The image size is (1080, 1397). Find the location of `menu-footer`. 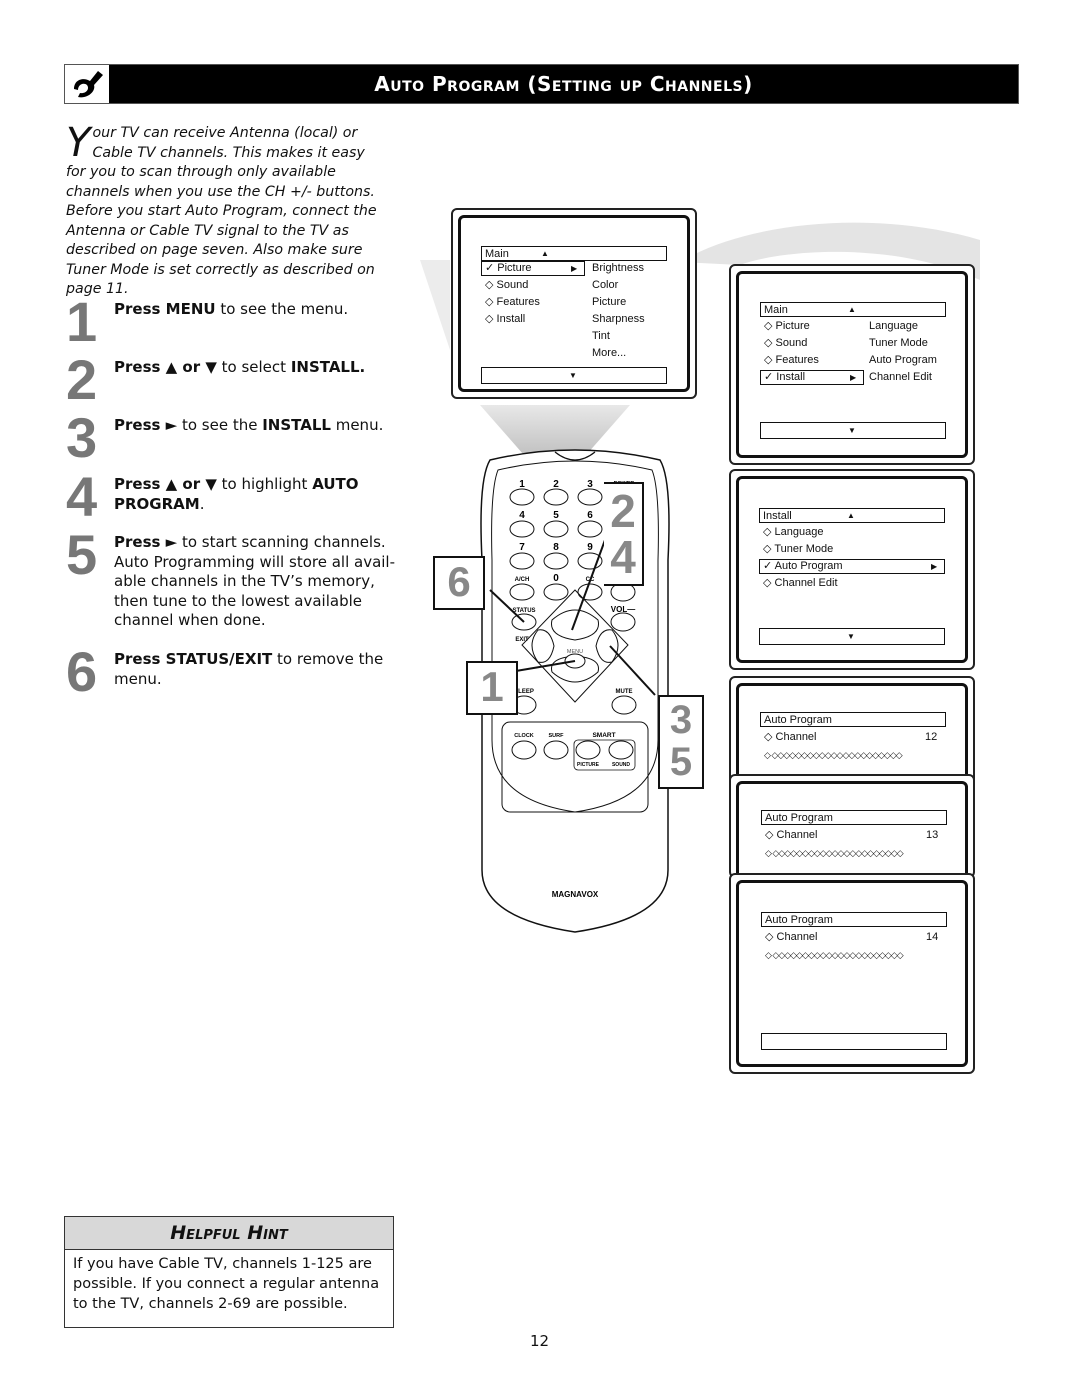

menu-footer is located at coordinates (854, 1041).